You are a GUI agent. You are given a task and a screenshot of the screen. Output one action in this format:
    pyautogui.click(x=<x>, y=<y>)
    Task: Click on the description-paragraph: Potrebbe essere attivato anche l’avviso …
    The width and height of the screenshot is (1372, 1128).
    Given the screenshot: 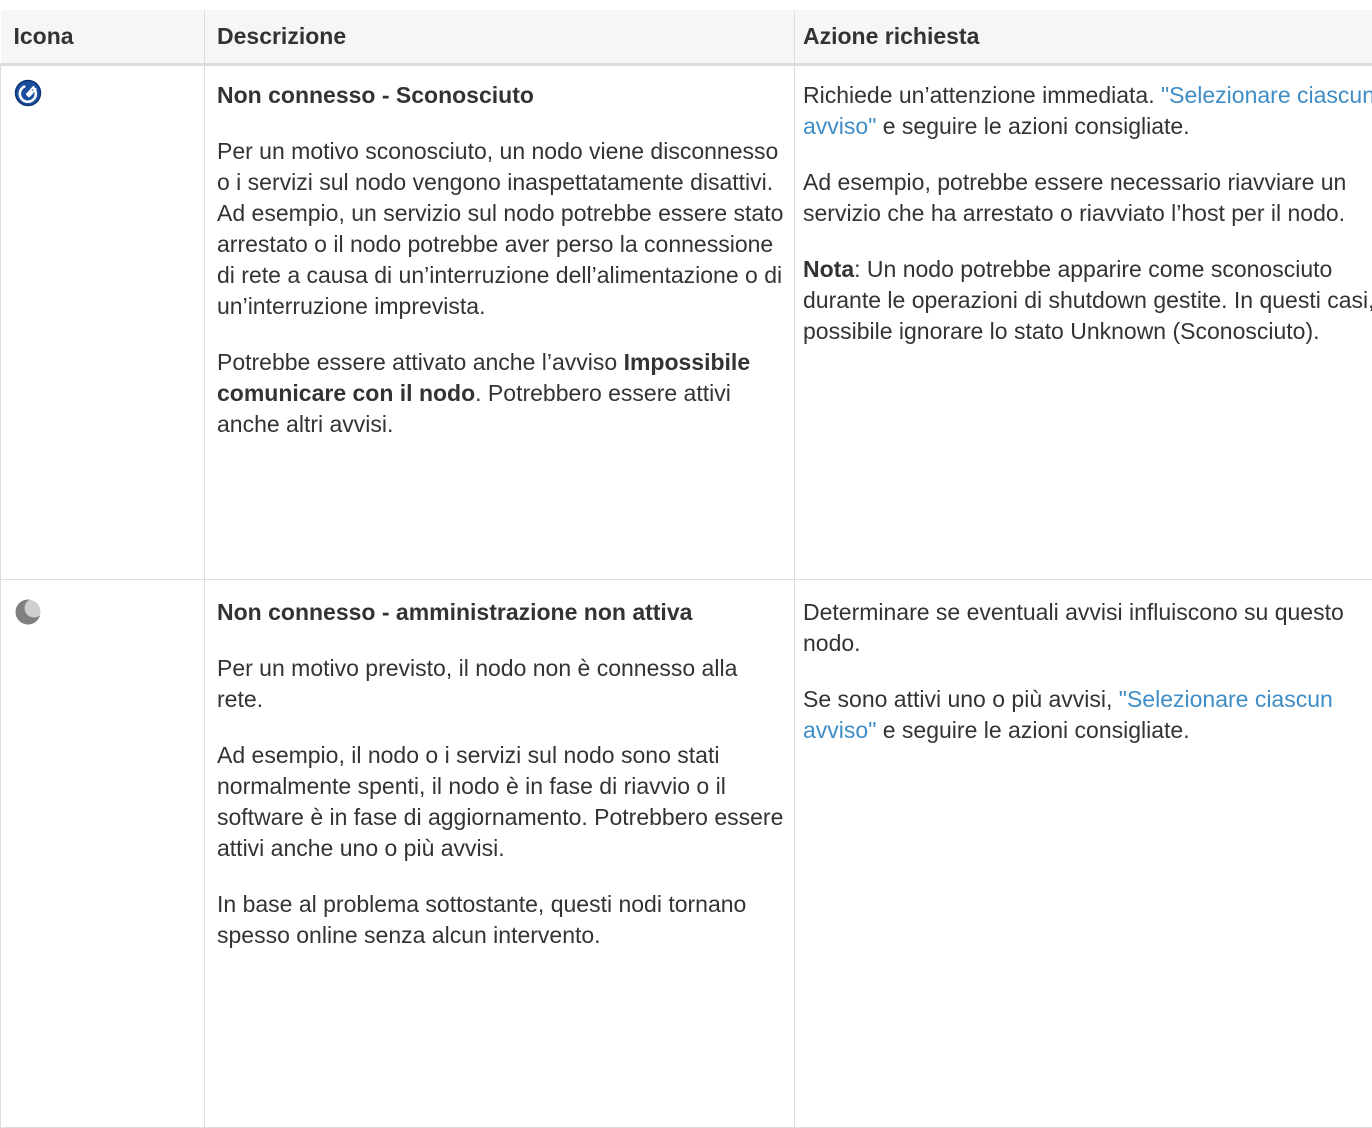 What is the action you would take?
    pyautogui.click(x=501, y=393)
    